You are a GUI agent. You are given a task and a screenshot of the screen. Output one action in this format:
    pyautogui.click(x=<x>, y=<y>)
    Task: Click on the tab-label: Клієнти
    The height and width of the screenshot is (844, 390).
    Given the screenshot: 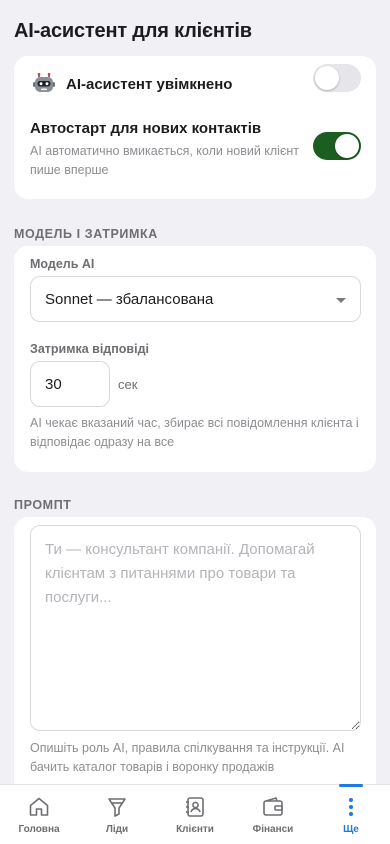 What is the action you would take?
    pyautogui.click(x=195, y=829)
    